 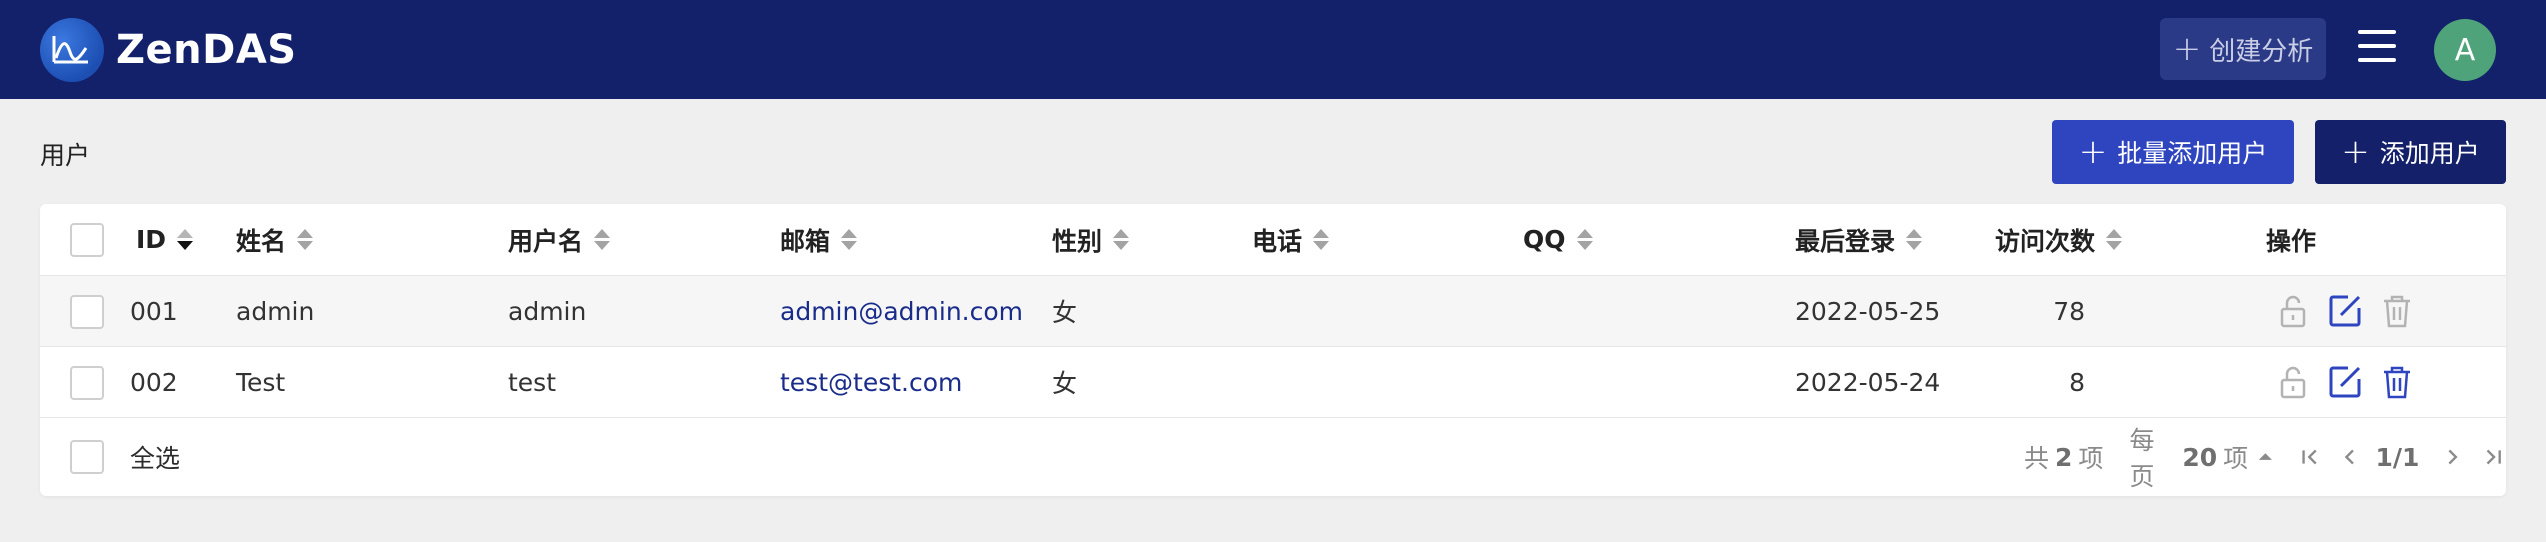 What do you see at coordinates (65, 155) in the screenshot?
I see `page-title: 用户` at bounding box center [65, 155].